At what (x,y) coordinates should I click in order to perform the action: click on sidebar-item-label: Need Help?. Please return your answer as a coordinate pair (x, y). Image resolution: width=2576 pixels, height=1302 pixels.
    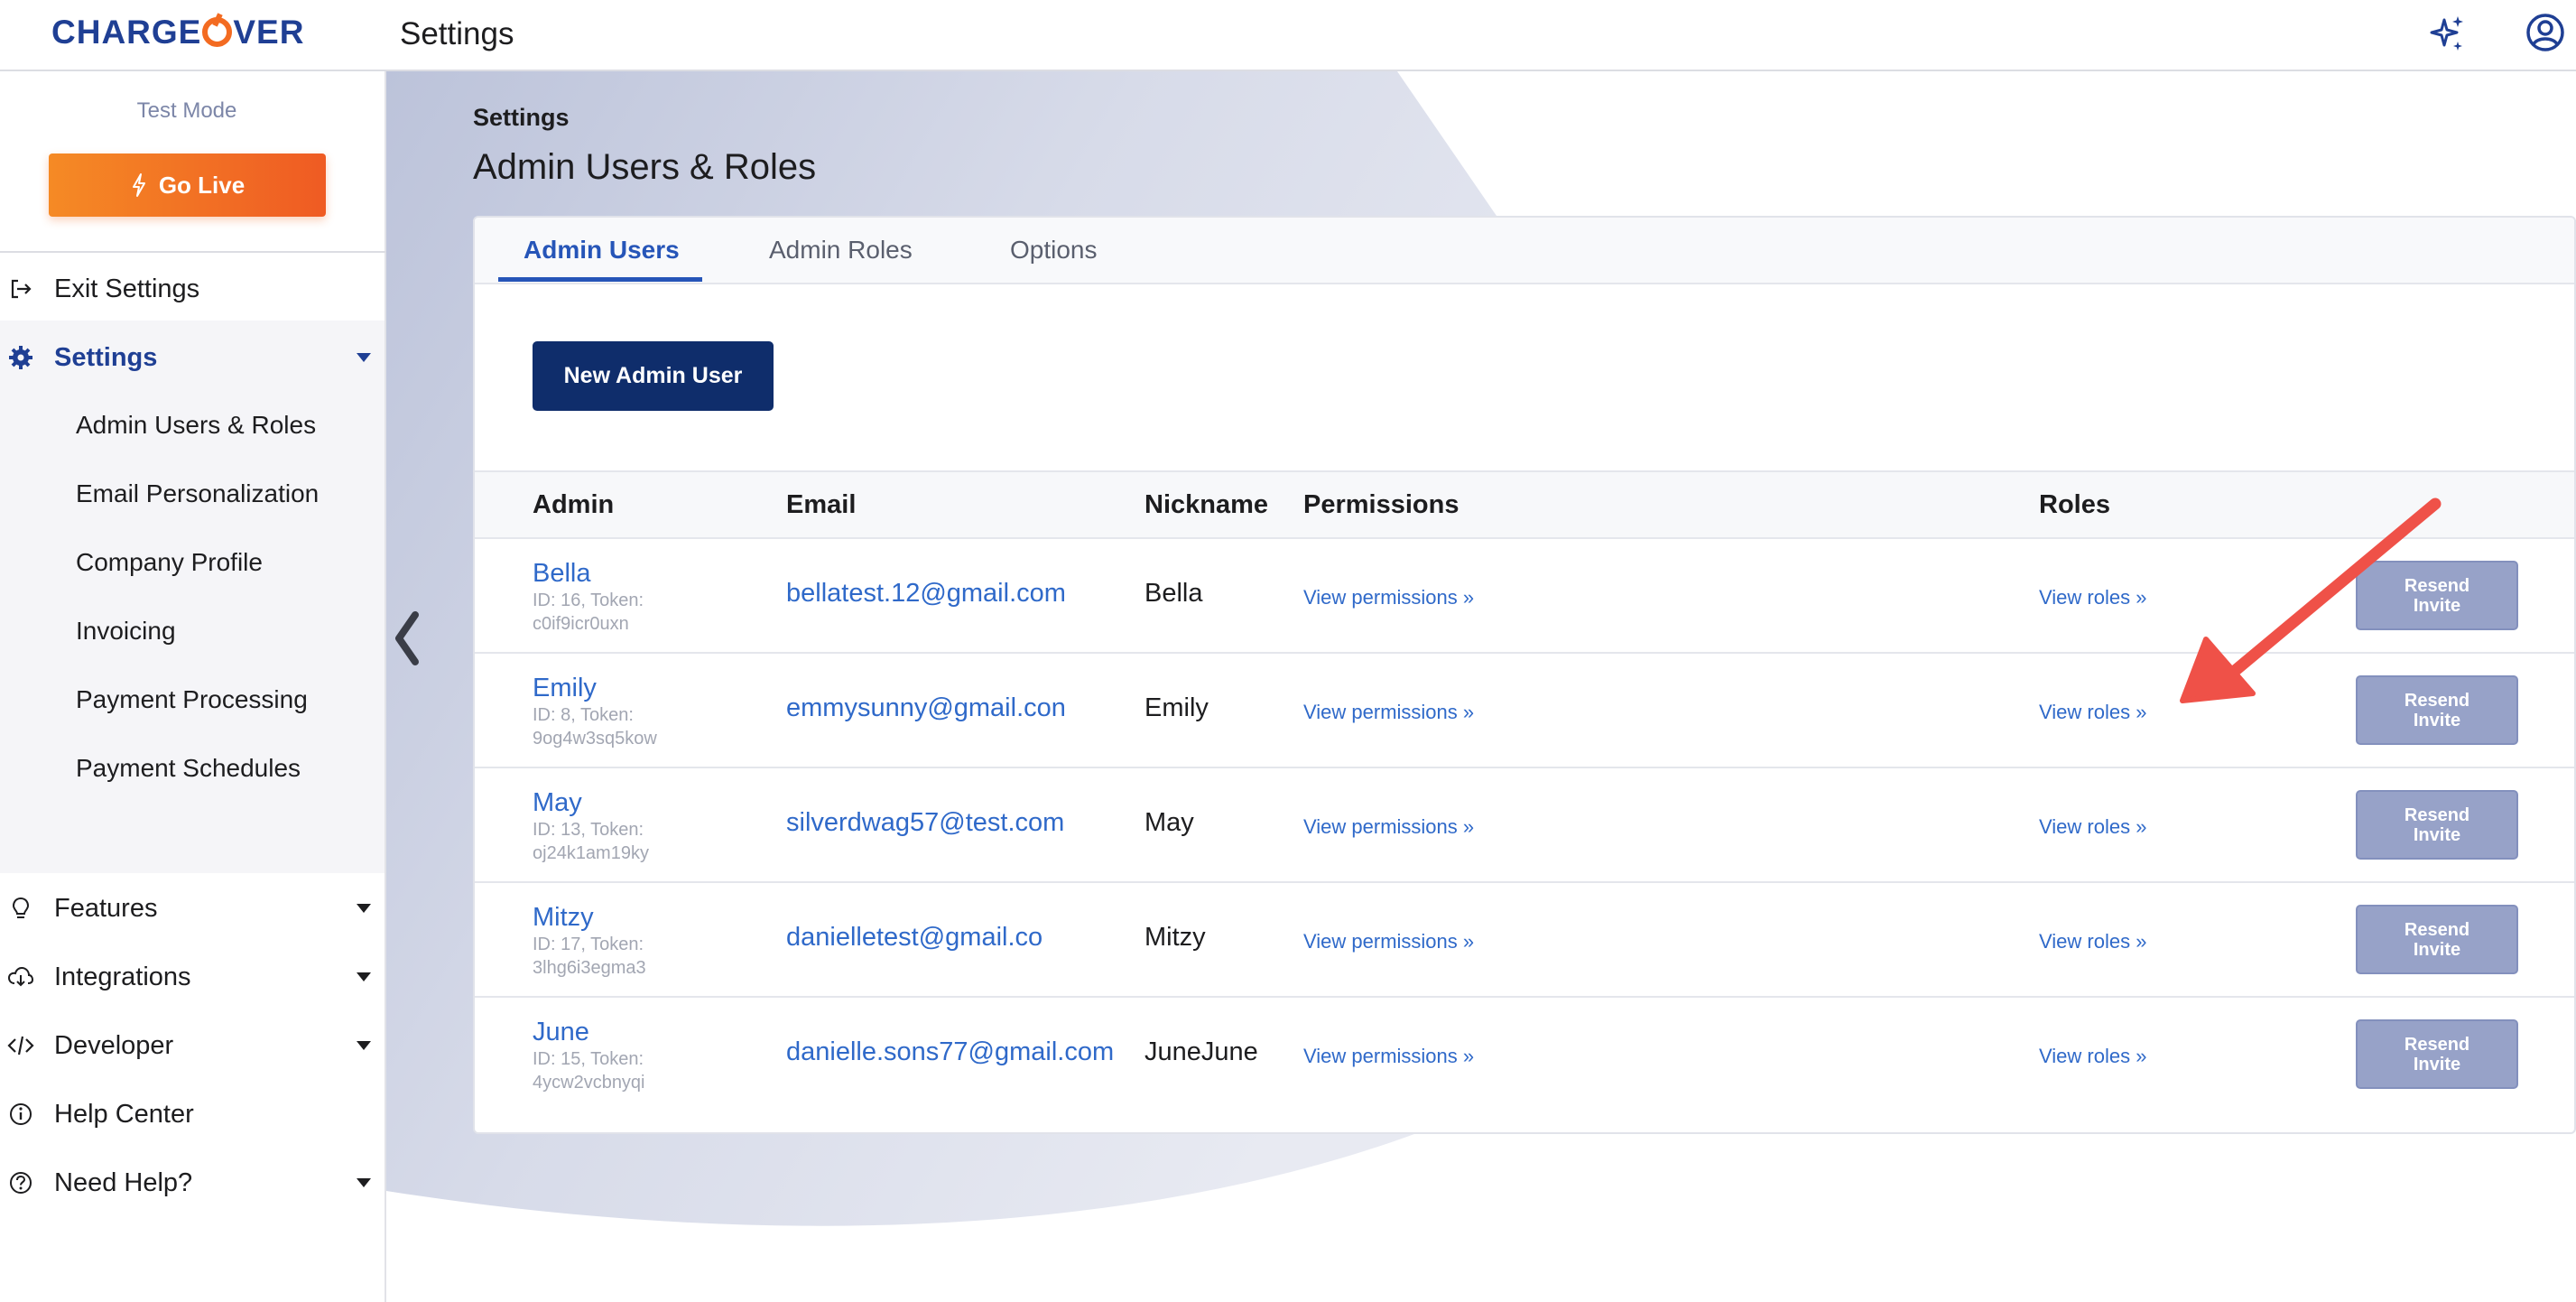
    Looking at the image, I should click on (124, 1182).